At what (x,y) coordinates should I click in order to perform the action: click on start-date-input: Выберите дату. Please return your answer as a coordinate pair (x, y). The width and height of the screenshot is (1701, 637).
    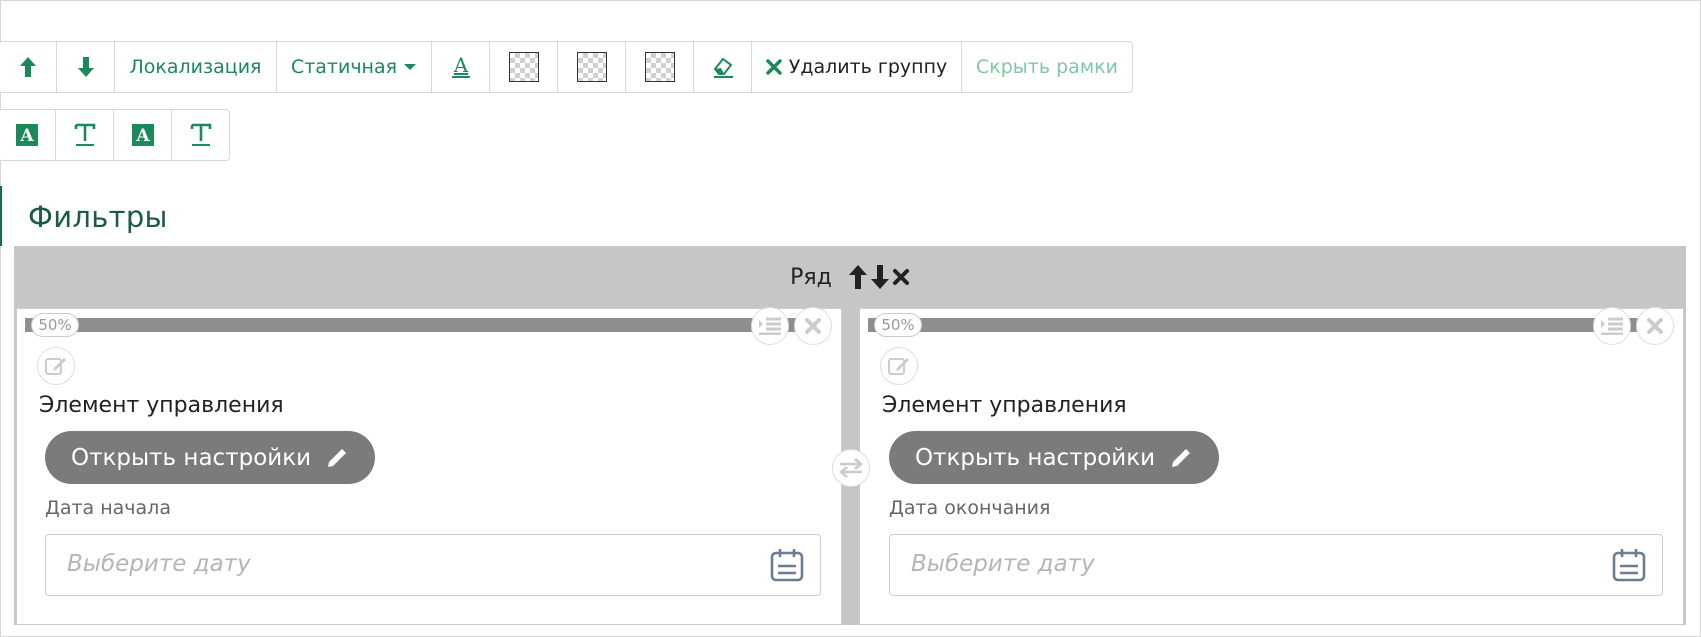
    Looking at the image, I should click on (433, 565).